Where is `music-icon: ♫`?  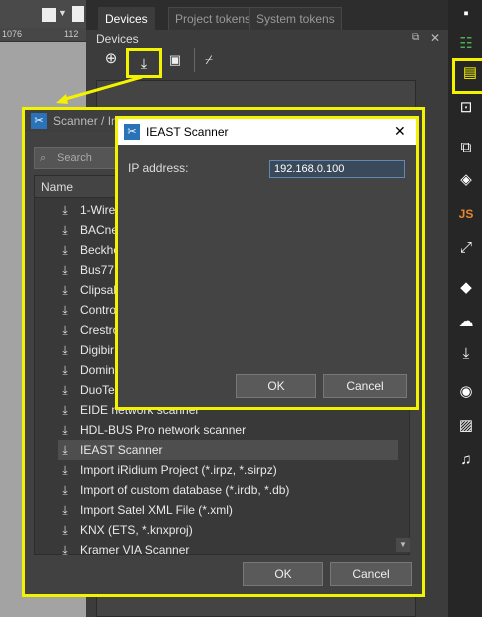
music-icon: ♫ is located at coordinates (466, 460).